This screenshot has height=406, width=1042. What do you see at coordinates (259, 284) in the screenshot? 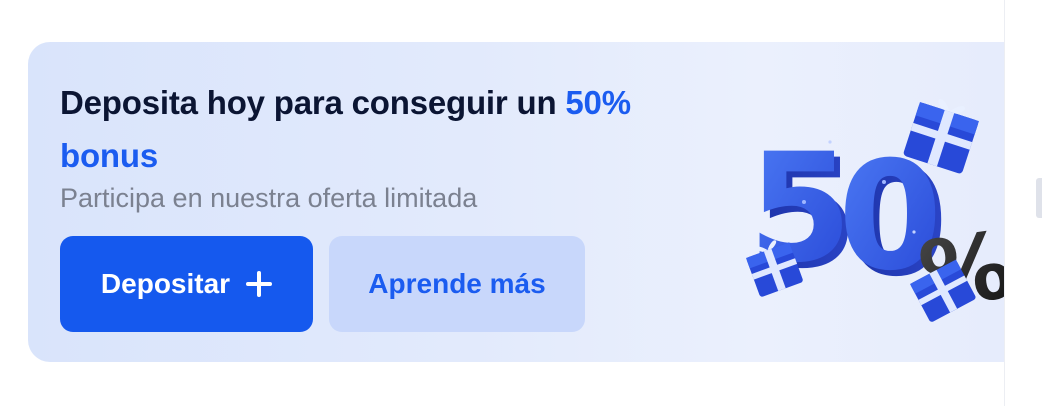
I see `plus-icon` at bounding box center [259, 284].